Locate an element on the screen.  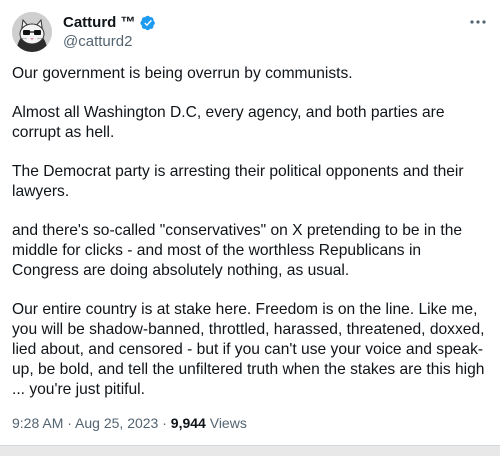
tweet-time: 9:28 AM is located at coordinates (37, 423).